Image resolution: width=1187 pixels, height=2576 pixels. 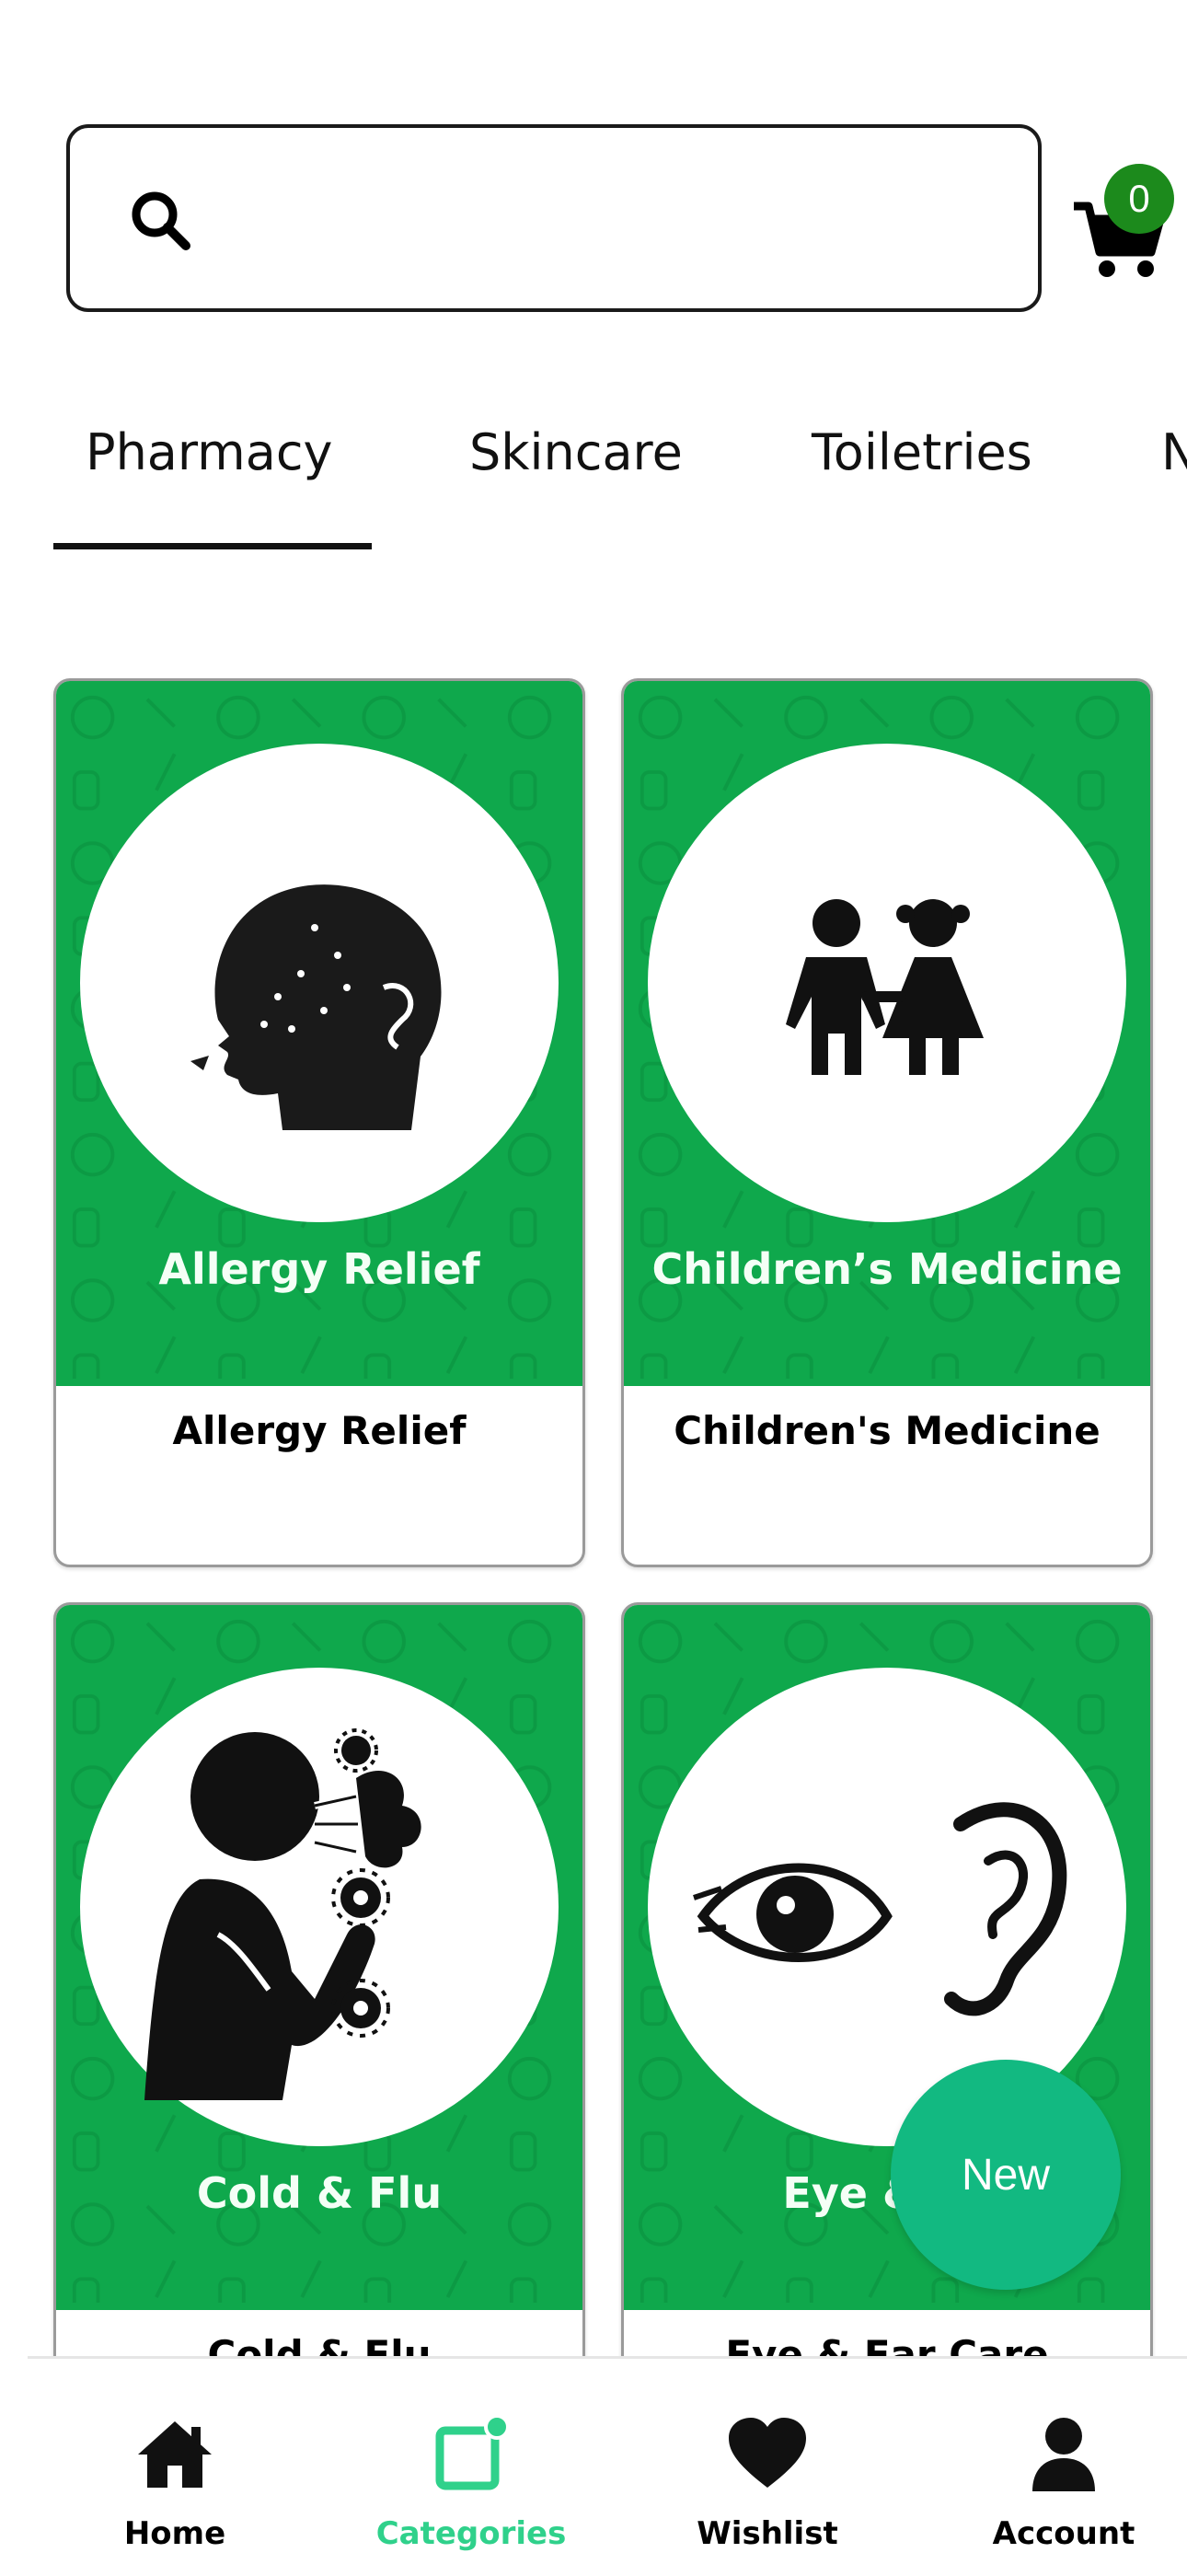 I want to click on category-card-cold-flu: Cold & Flu Cold & Flu, so click(x=319, y=2017).